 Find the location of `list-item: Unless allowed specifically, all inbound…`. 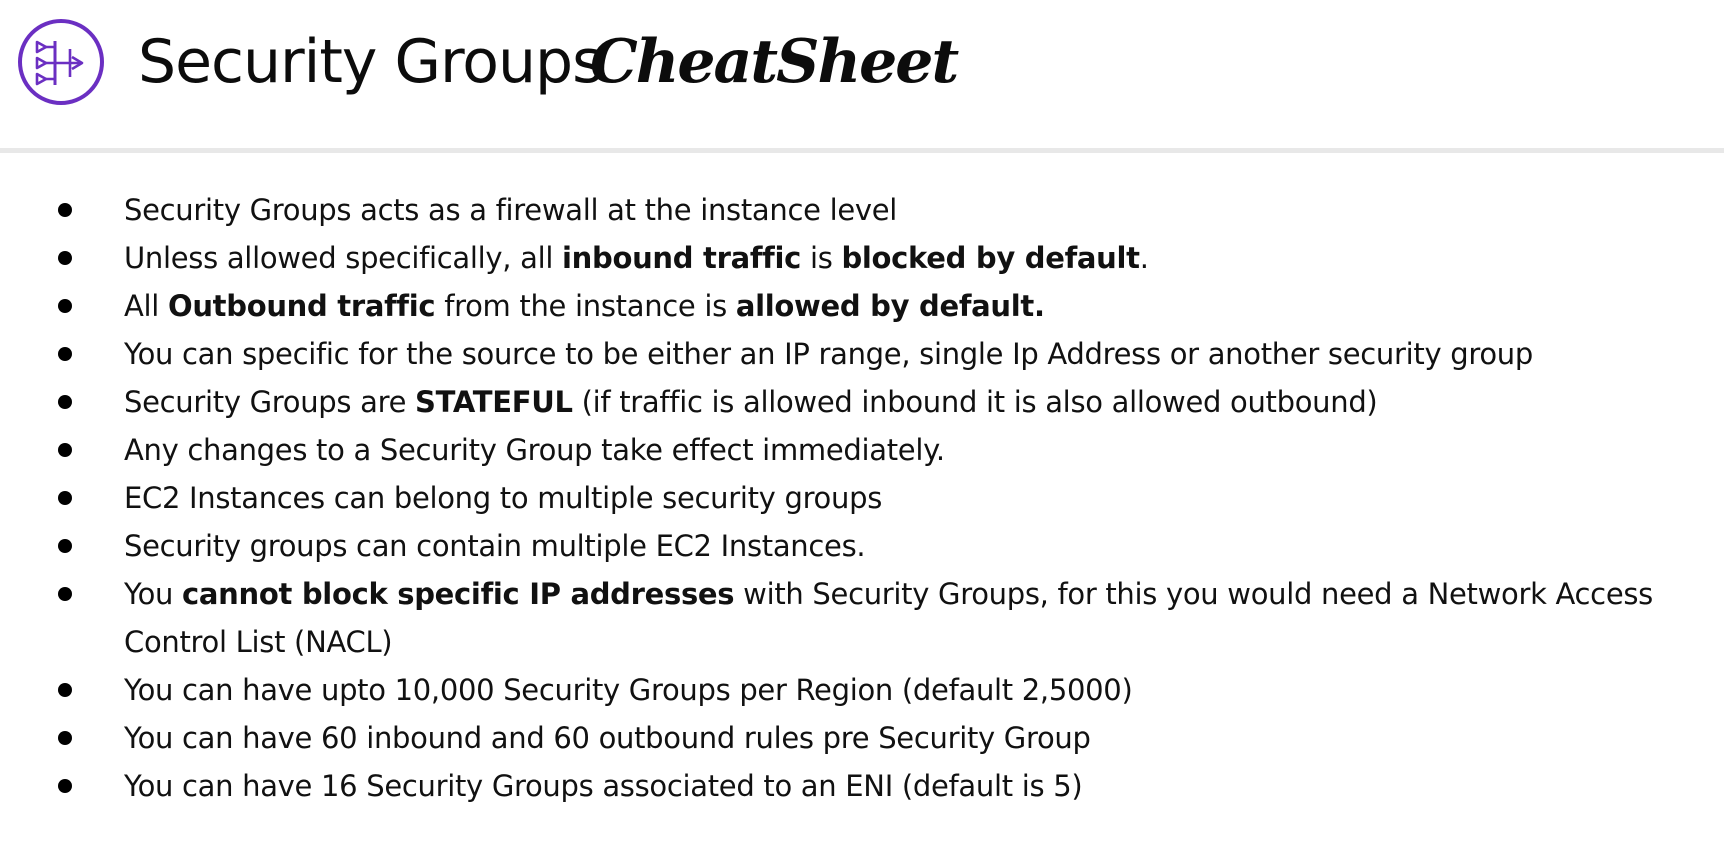

list-item: Unless allowed specifically, all inbound… is located at coordinates (862, 258).